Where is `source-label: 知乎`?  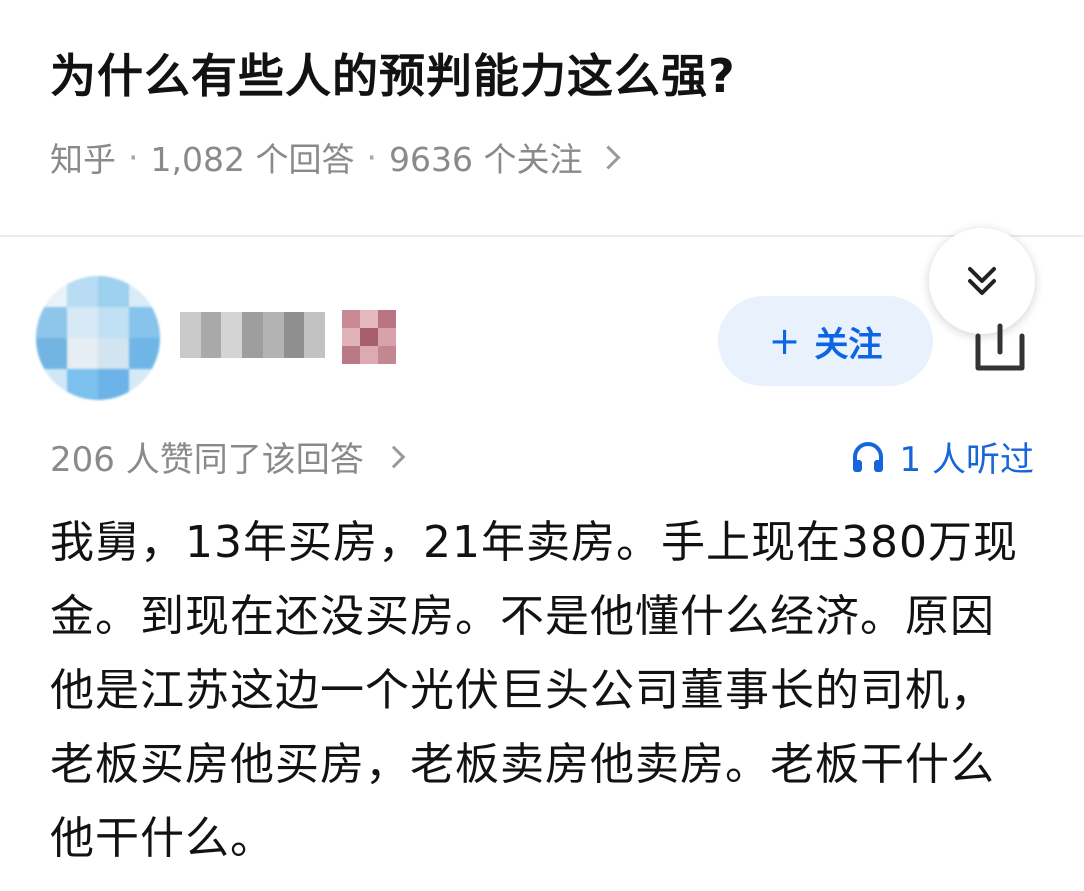
source-label: 知乎 is located at coordinates (83, 159).